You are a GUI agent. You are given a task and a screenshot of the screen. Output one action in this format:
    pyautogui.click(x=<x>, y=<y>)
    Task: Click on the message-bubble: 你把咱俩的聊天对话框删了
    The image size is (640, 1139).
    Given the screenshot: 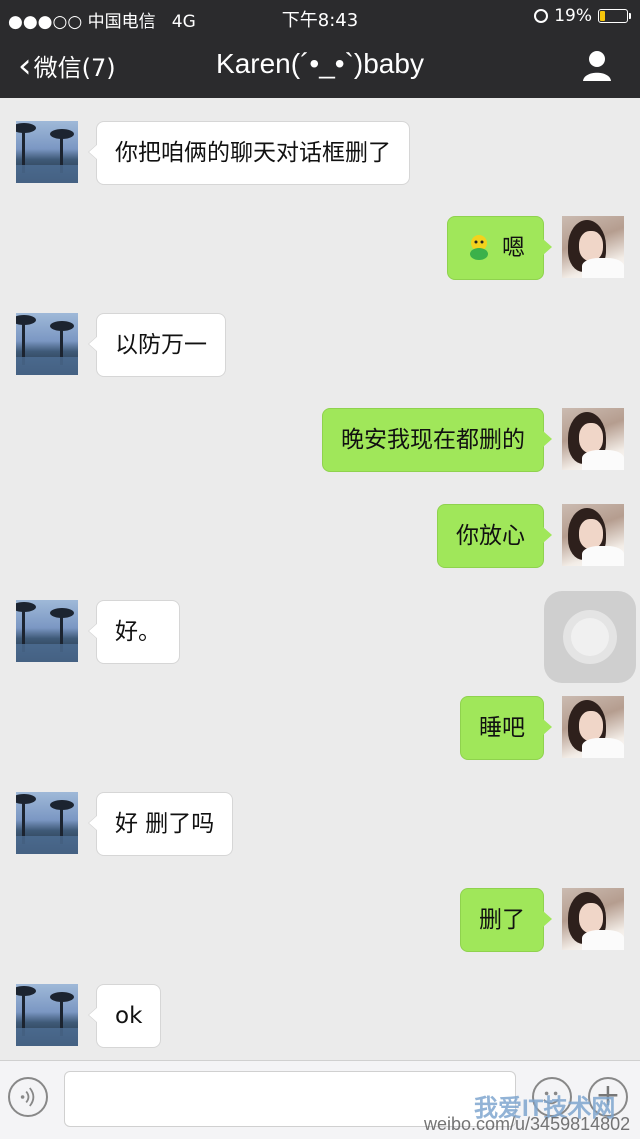 What is the action you would take?
    pyautogui.click(x=249, y=153)
    